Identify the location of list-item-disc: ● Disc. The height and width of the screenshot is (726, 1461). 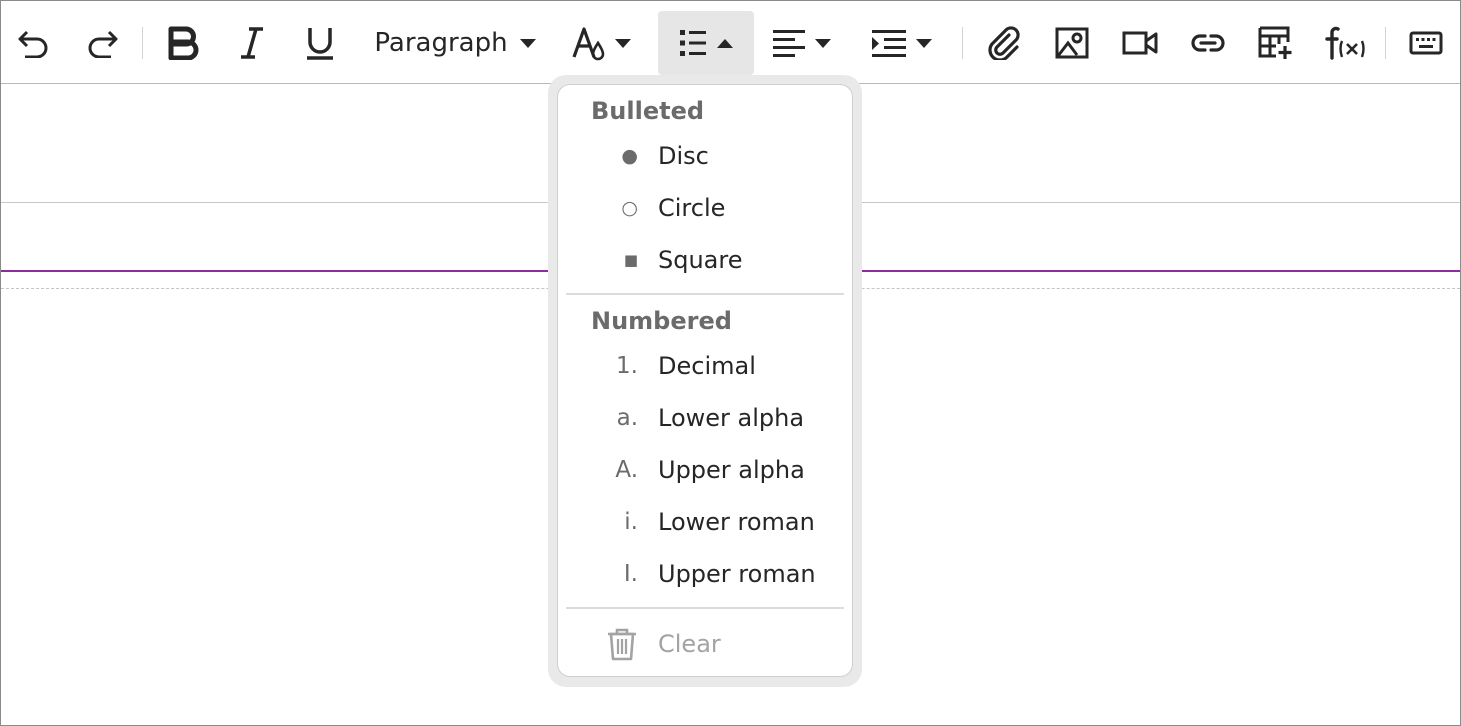
(705, 156).